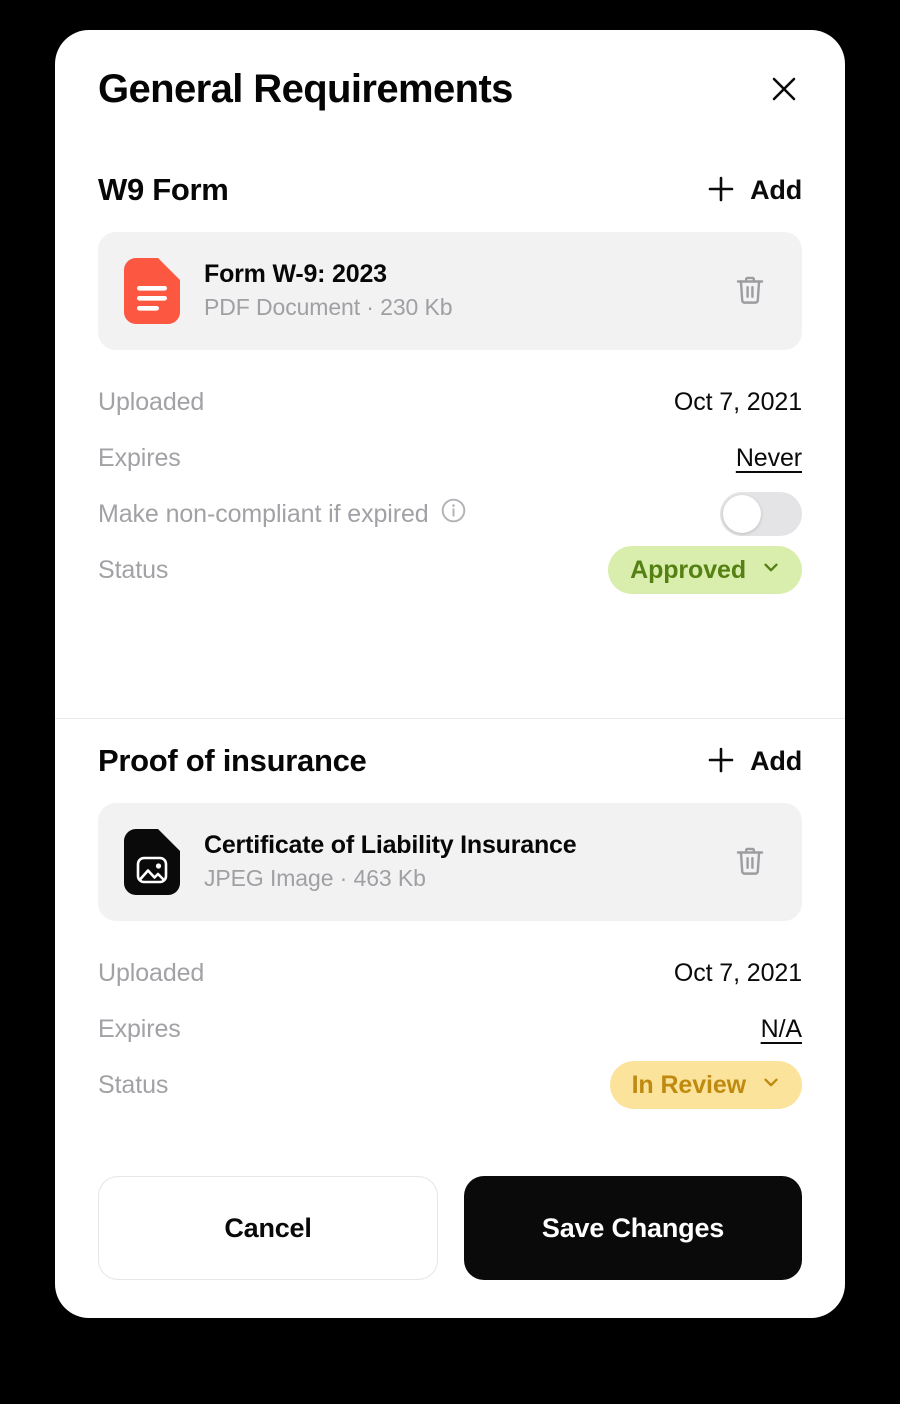 The height and width of the screenshot is (1404, 900). Describe the element at coordinates (450, 1085) in the screenshot. I see `row-status-insurance: Status In Review` at that location.